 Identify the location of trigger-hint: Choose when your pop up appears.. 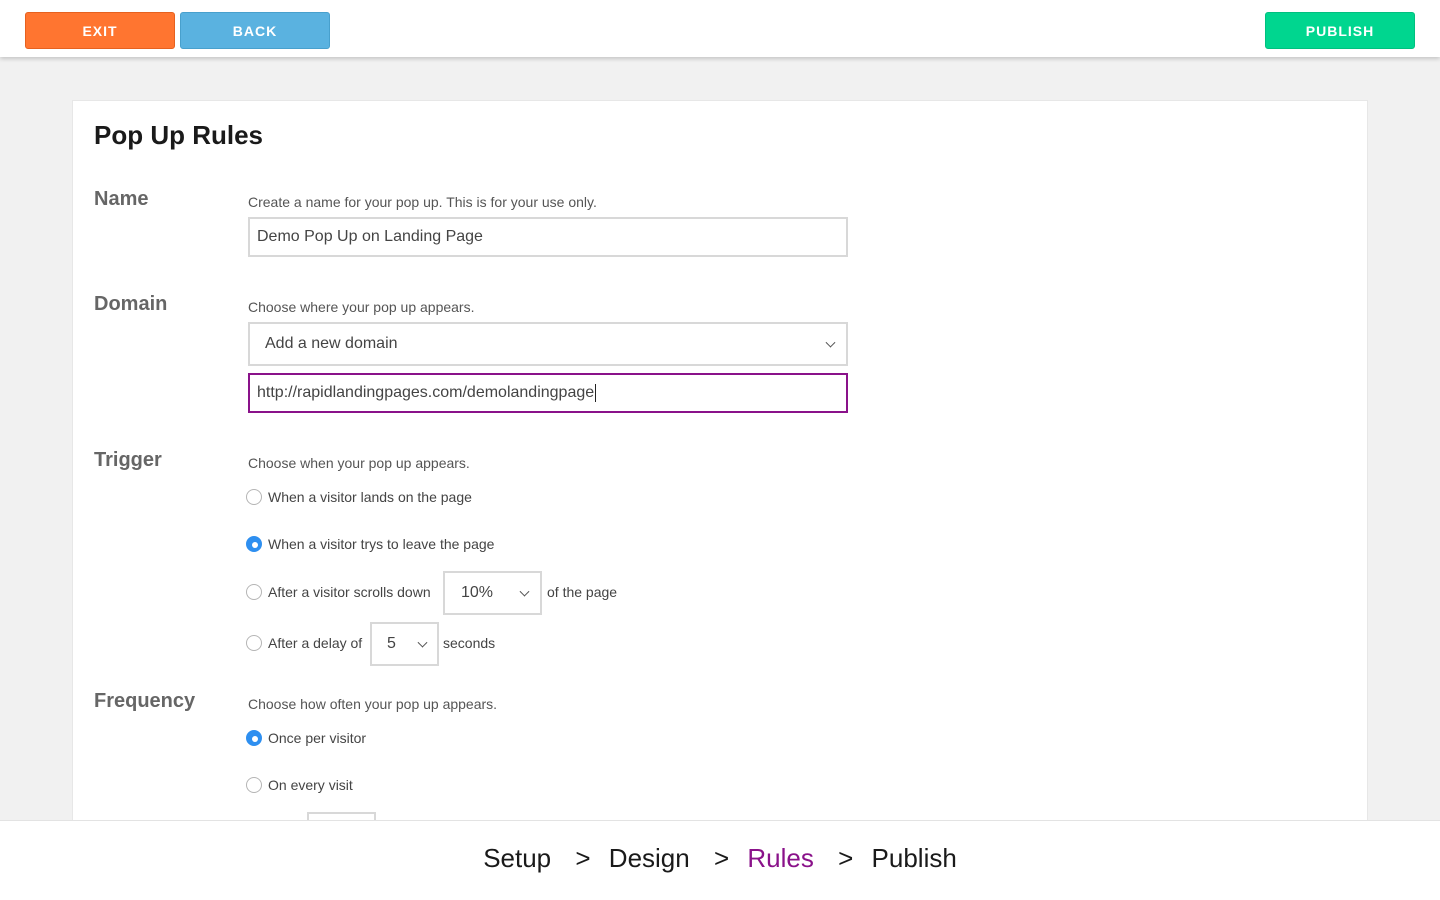
(359, 463).